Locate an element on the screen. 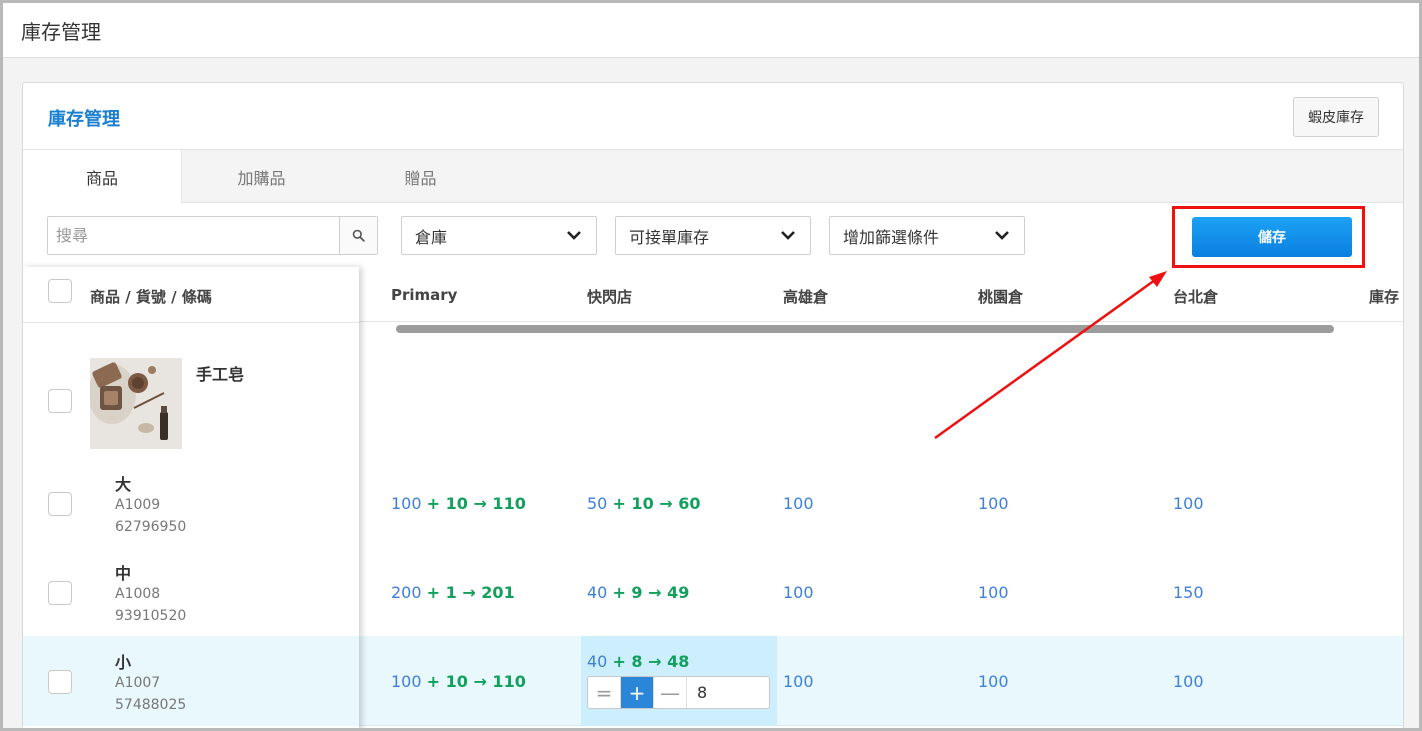 The height and width of the screenshot is (731, 1422). cell-taoyuan-medium: 100 is located at coordinates (993, 592).